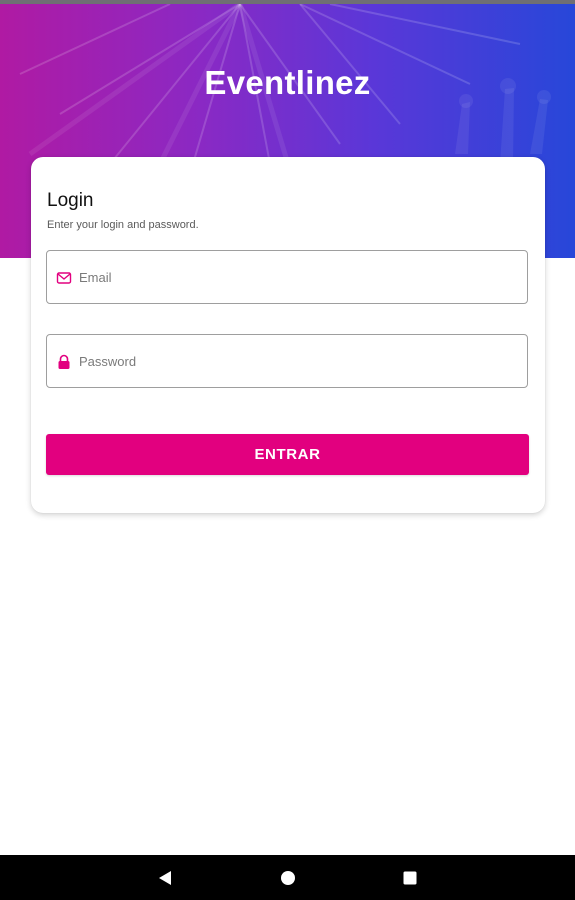 The height and width of the screenshot is (900, 575). I want to click on email-input, so click(299, 277).